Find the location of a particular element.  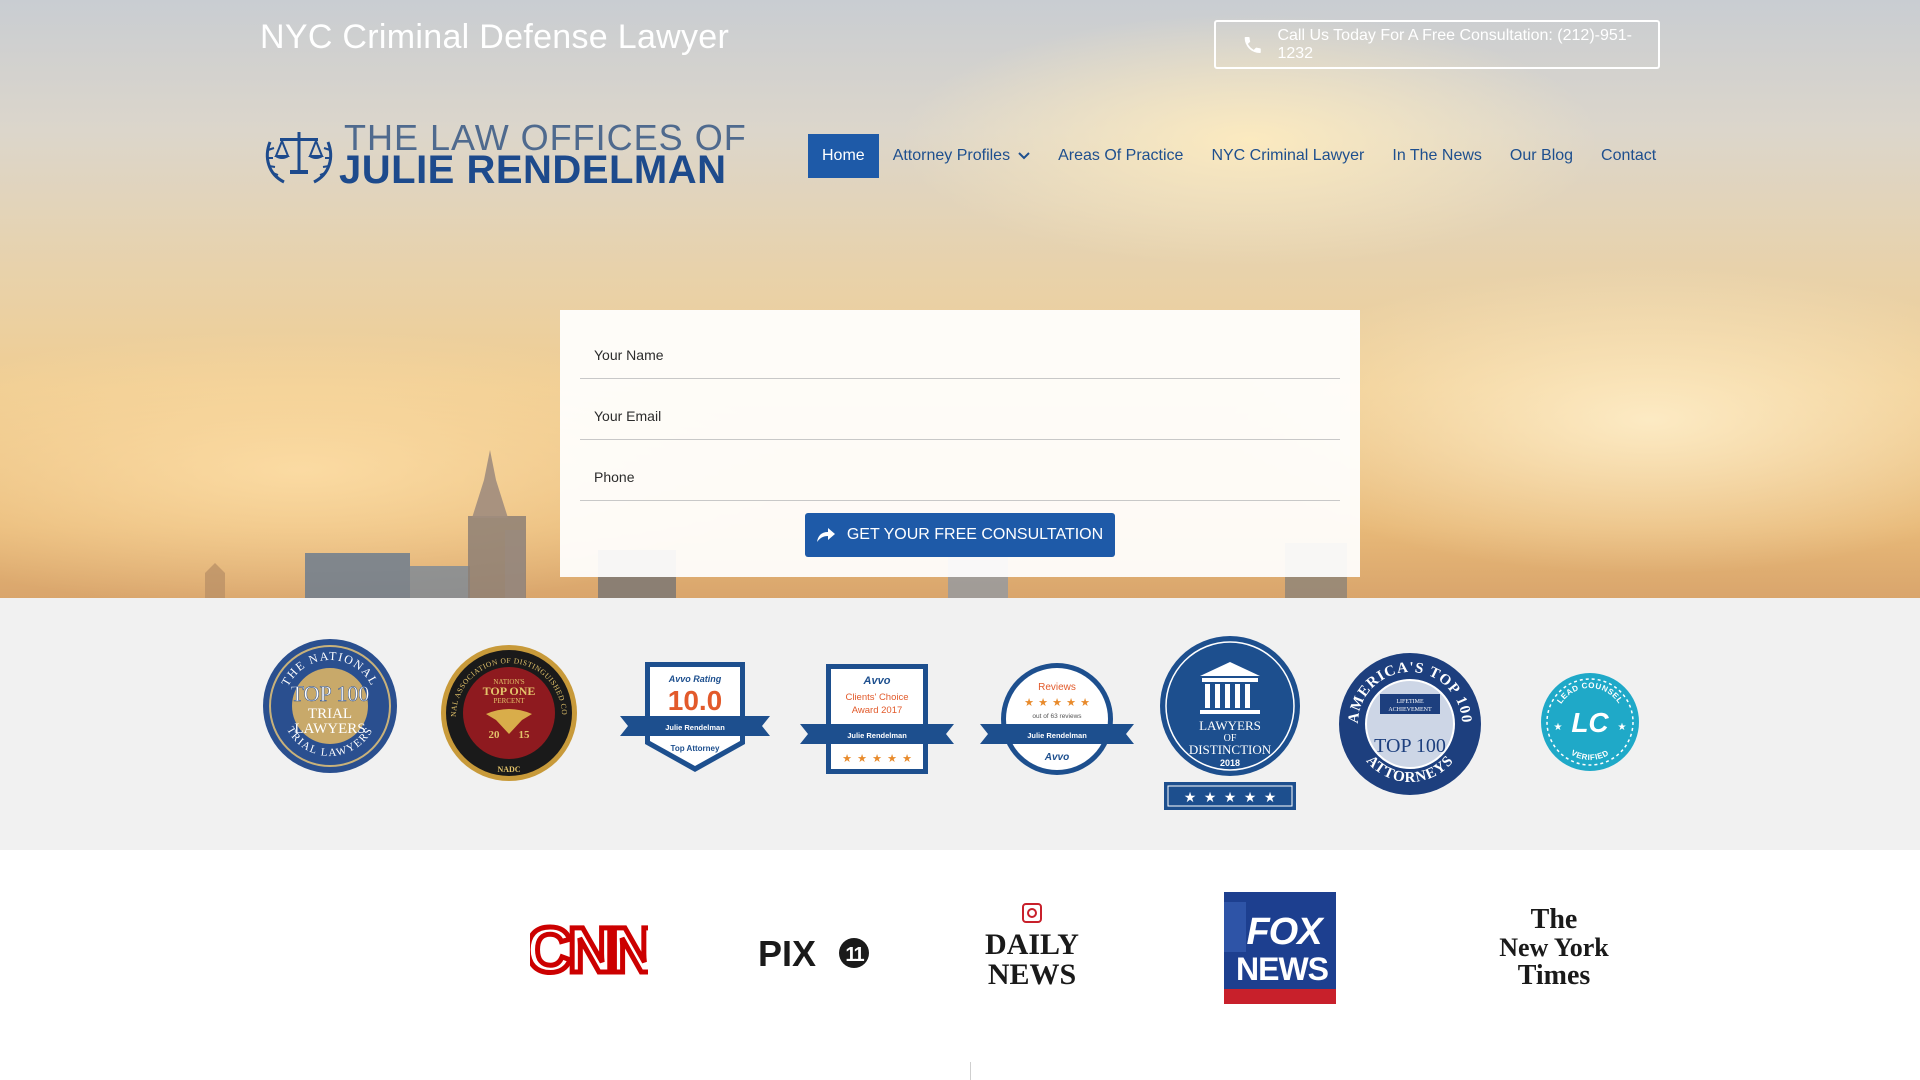

badge-avvo-reviews-header: Reviews is located at coordinates (1057, 687).